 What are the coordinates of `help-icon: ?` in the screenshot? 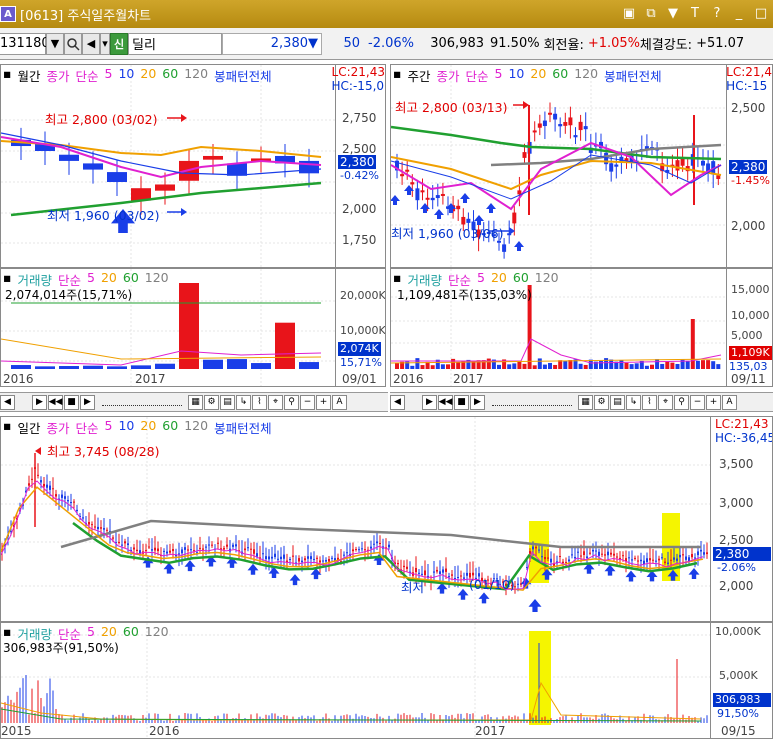 It's located at (717, 13).